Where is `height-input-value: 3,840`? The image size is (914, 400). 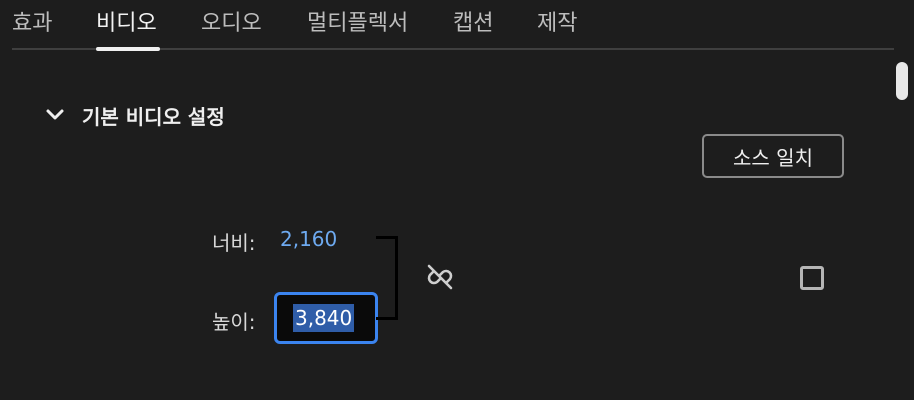 height-input-value: 3,840 is located at coordinates (324, 318).